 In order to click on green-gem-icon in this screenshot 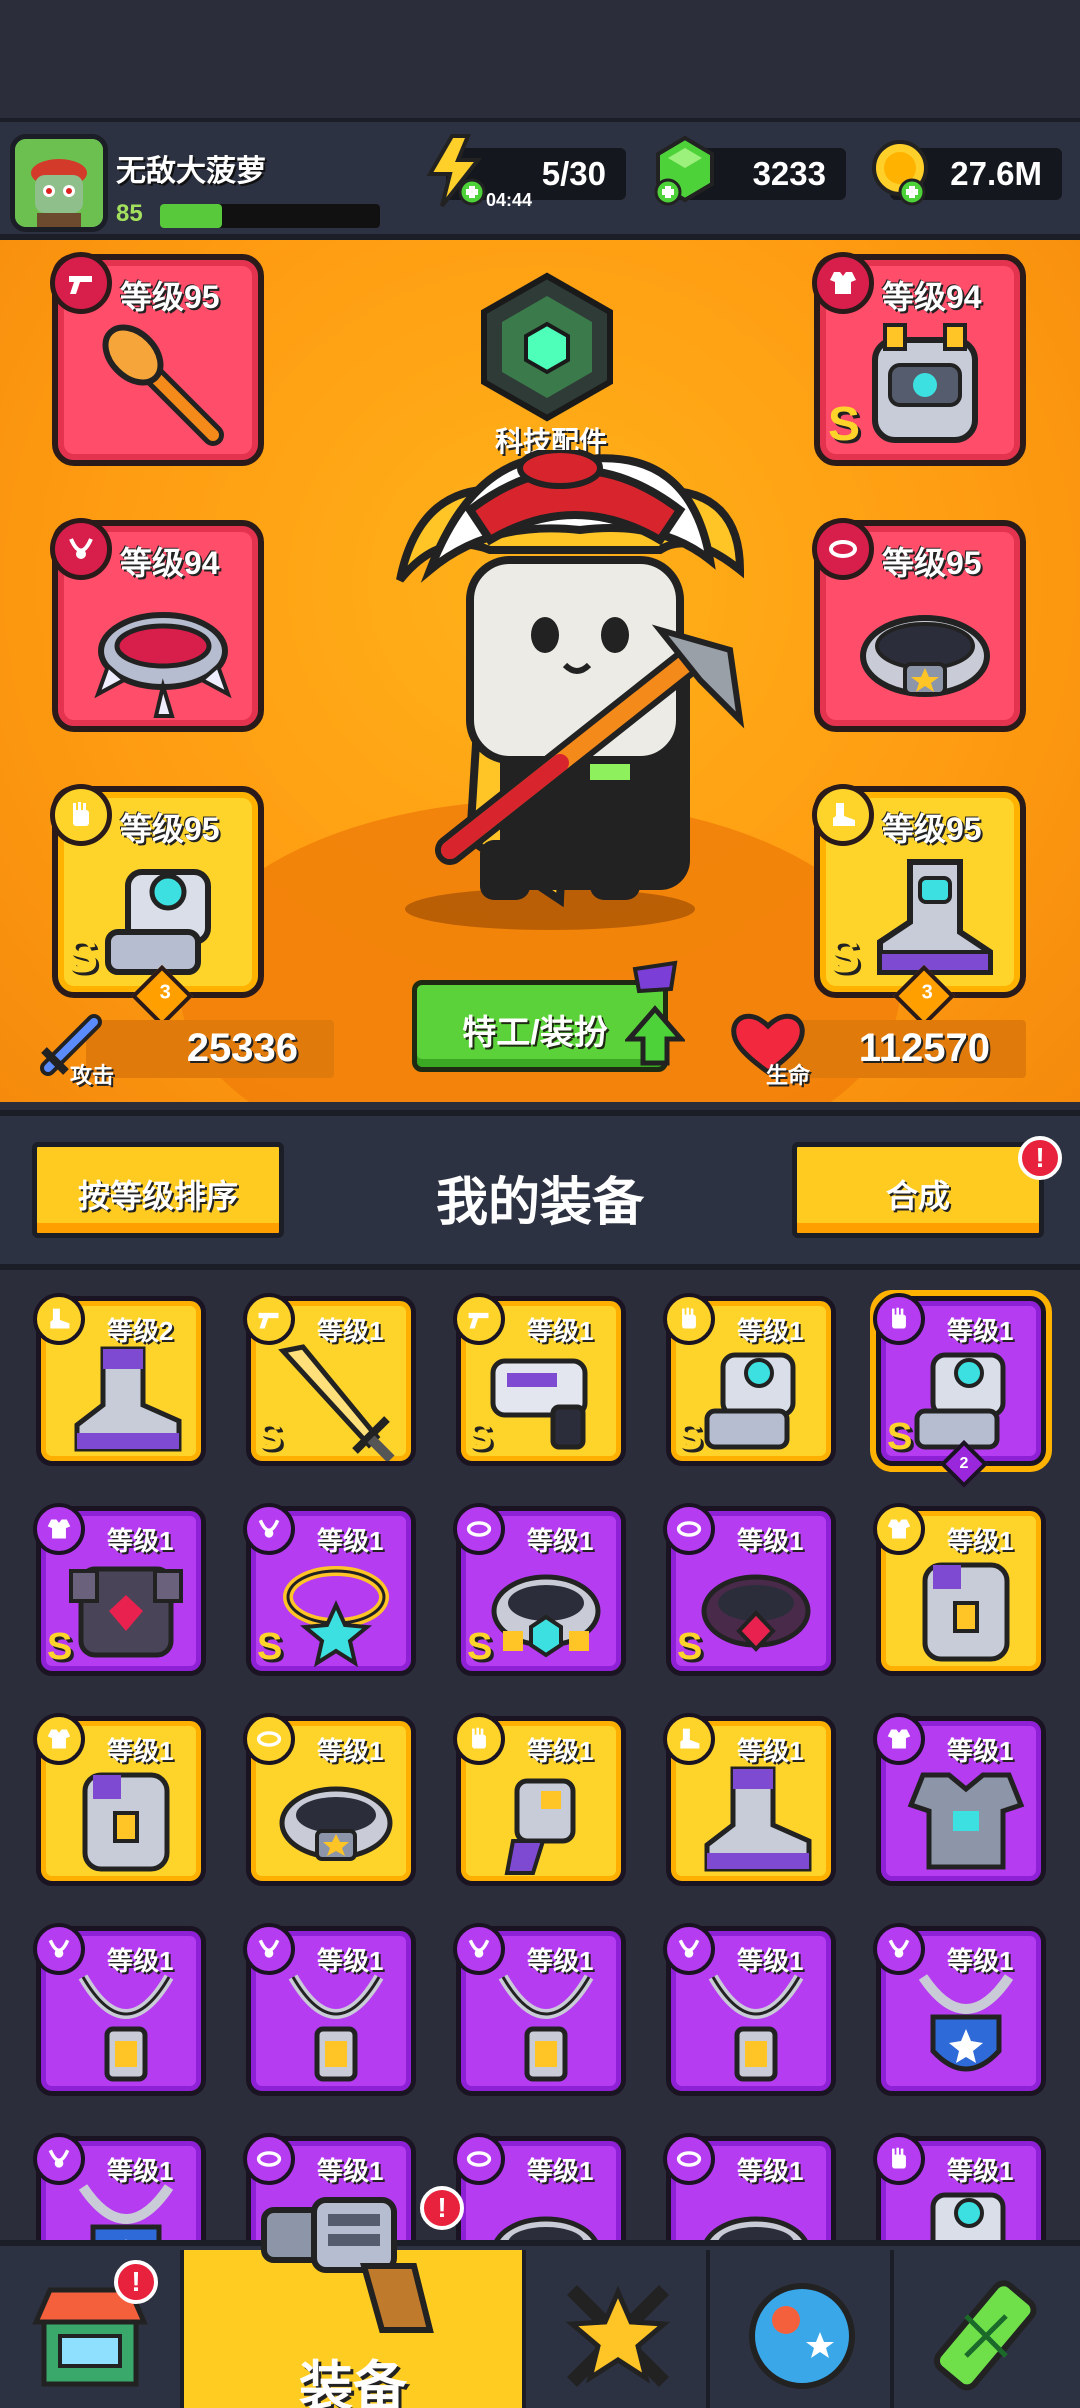, I will do `click(684, 170)`.